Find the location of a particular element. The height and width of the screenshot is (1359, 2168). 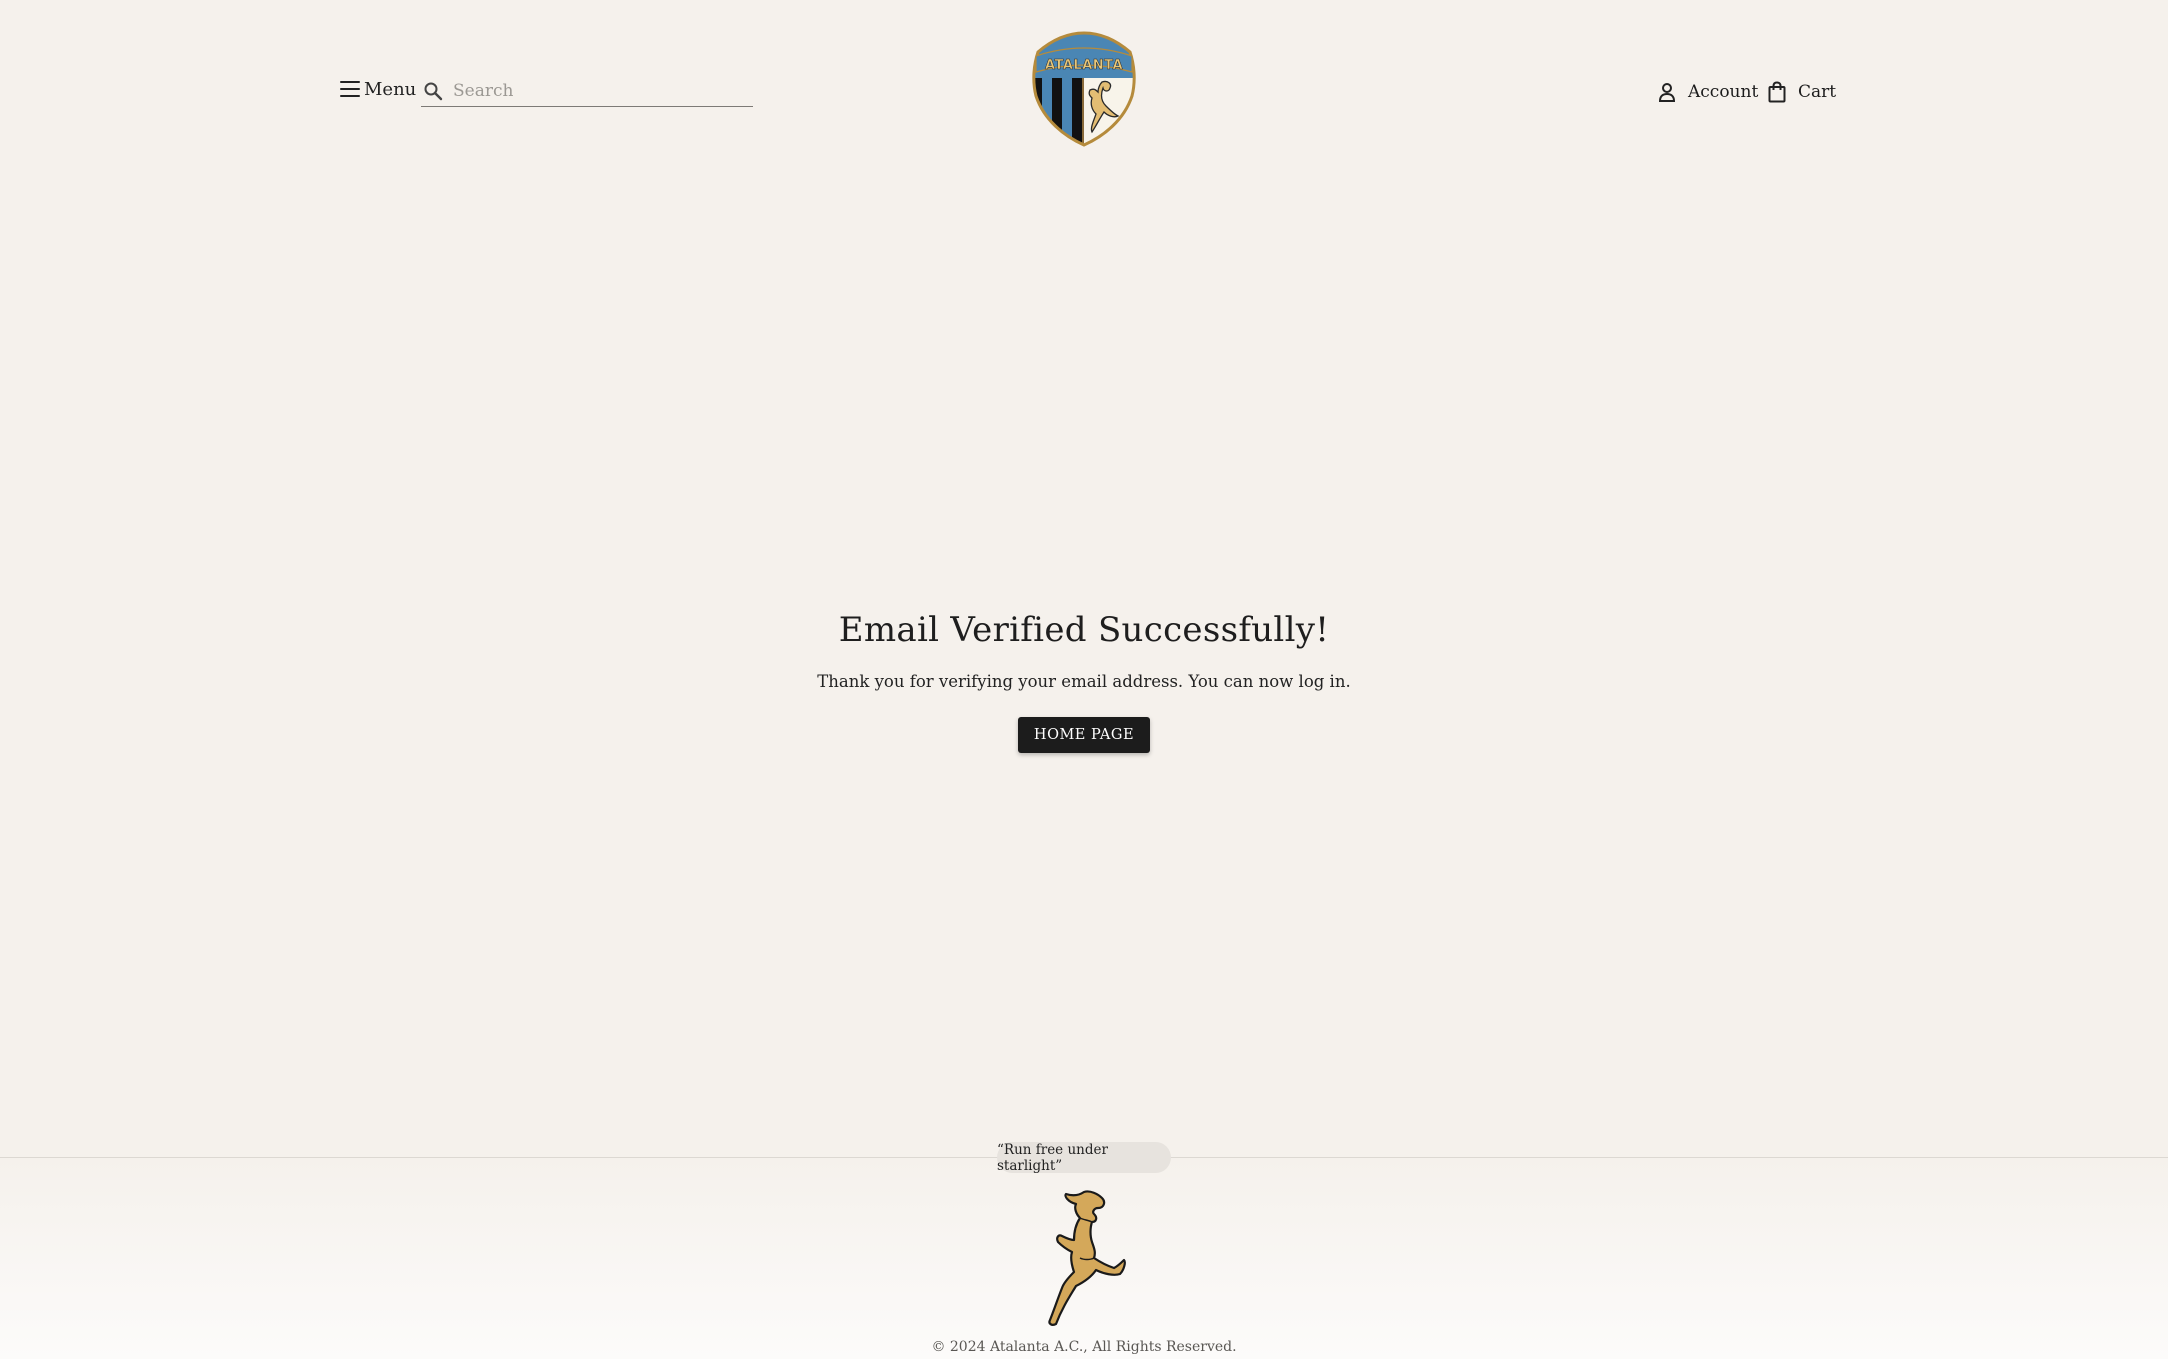

cart-label: Cart is located at coordinates (1817, 92).